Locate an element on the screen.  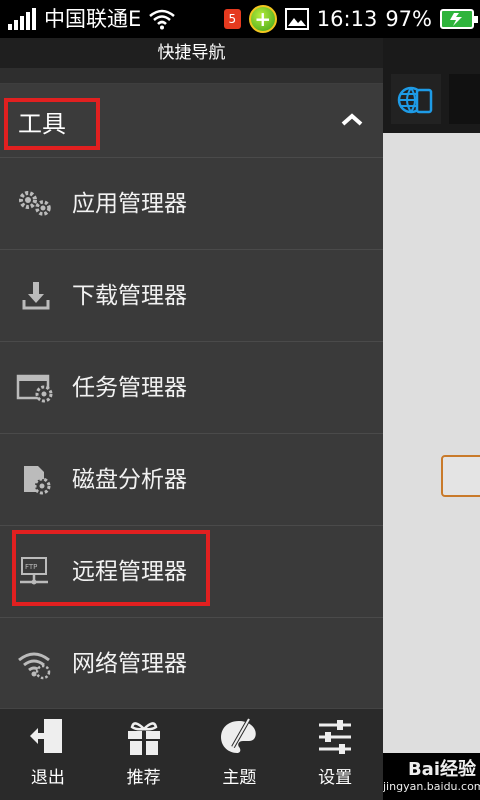
wifi-network-icon is located at coordinates (36, 664).